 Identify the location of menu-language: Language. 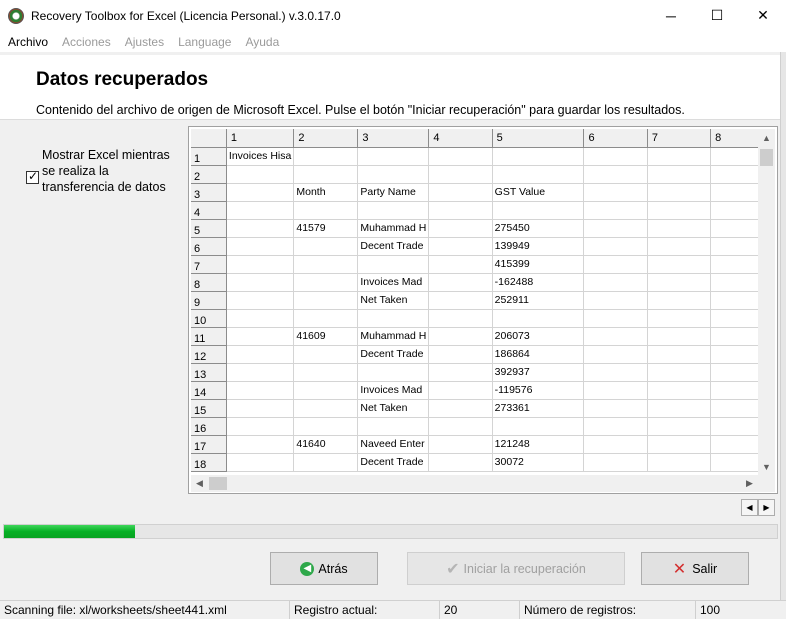
(204, 42).